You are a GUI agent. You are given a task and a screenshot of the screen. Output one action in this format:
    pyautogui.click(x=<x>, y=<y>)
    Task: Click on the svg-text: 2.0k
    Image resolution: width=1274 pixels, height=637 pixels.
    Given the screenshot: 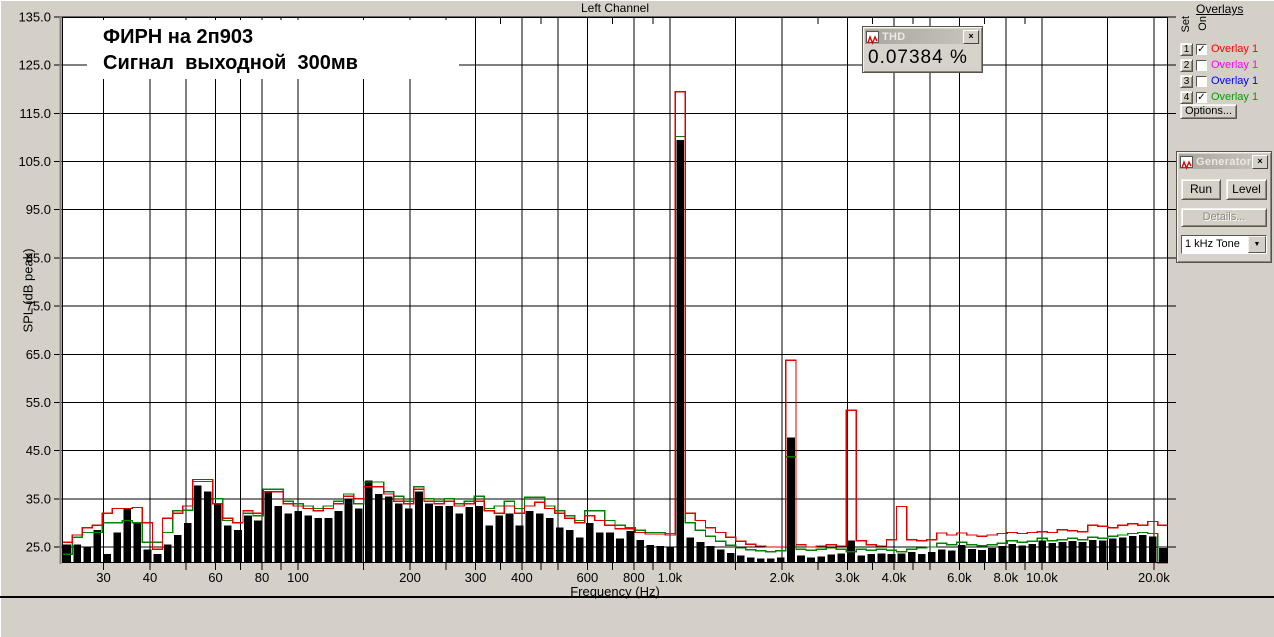 What is the action you would take?
    pyautogui.click(x=782, y=577)
    